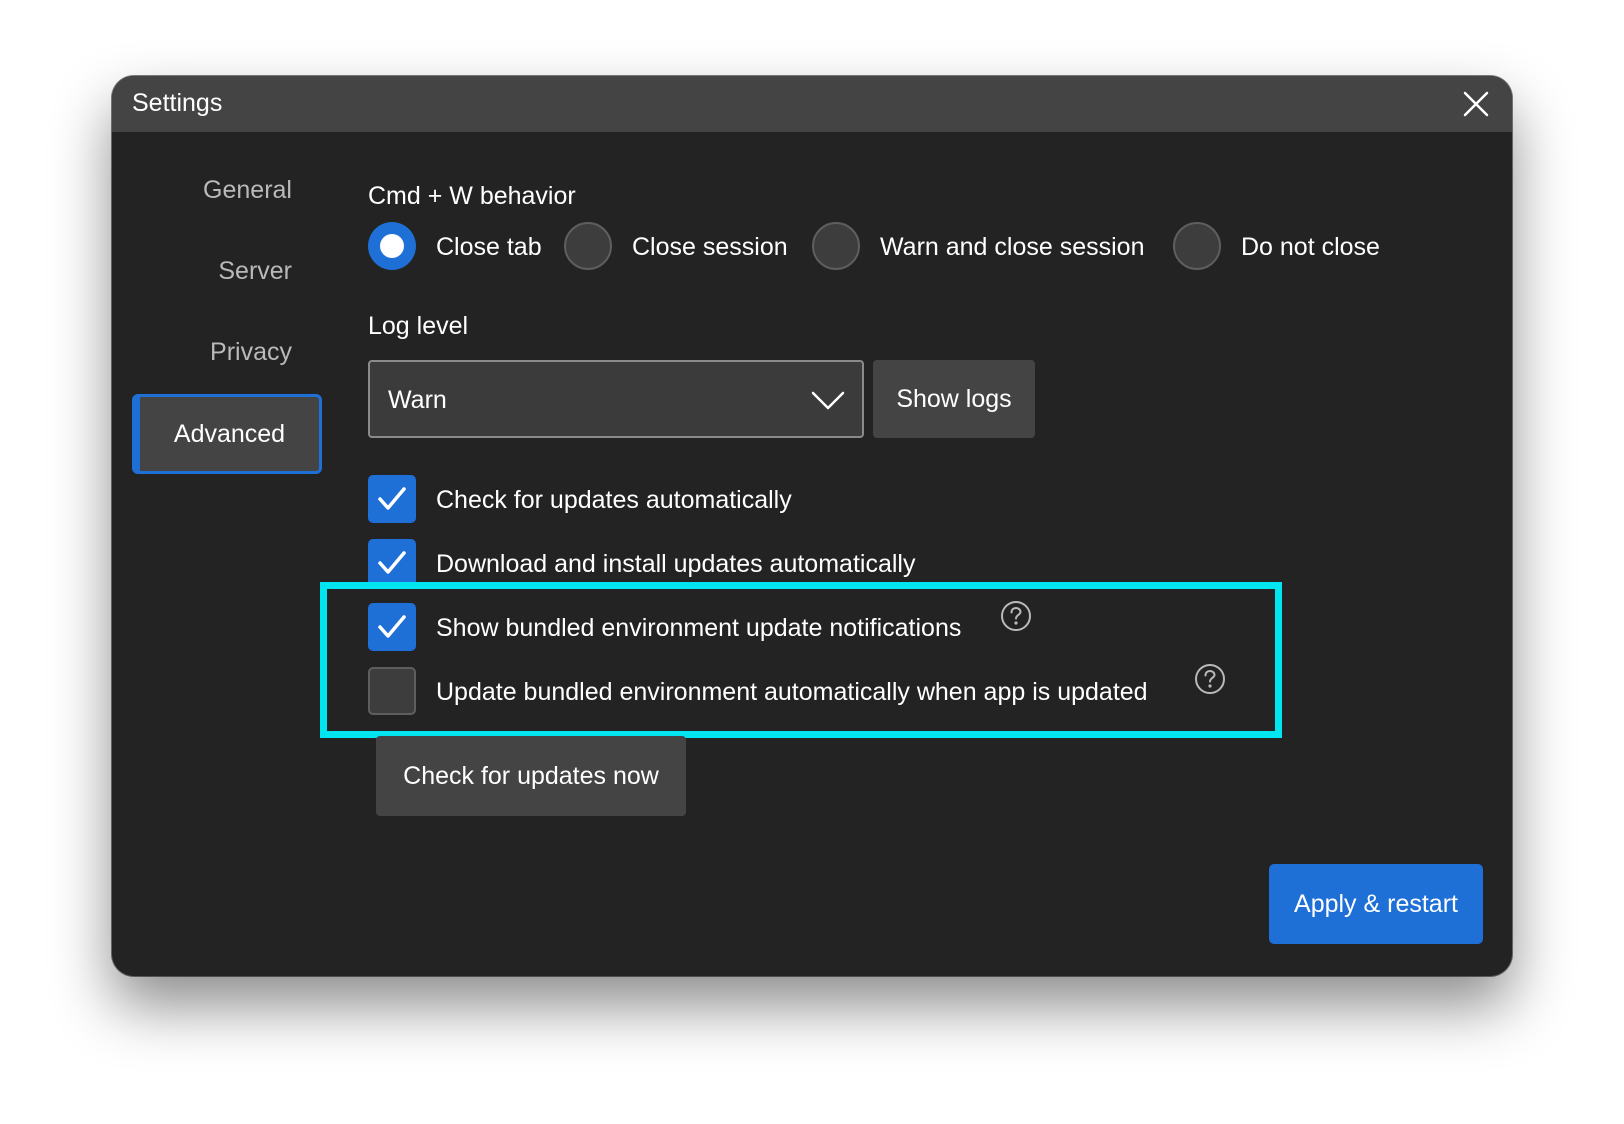  Describe the element at coordinates (1310, 247) in the screenshot. I see `radio-do-not-close-label: Do not close` at that location.